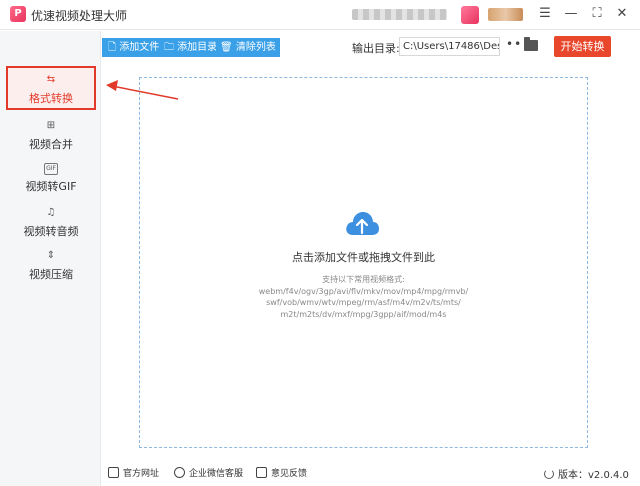  I want to click on formats-line: m2t/m2ts/dv/mxf/mpg/3gpp/aif/mod/m4s, so click(363, 314).